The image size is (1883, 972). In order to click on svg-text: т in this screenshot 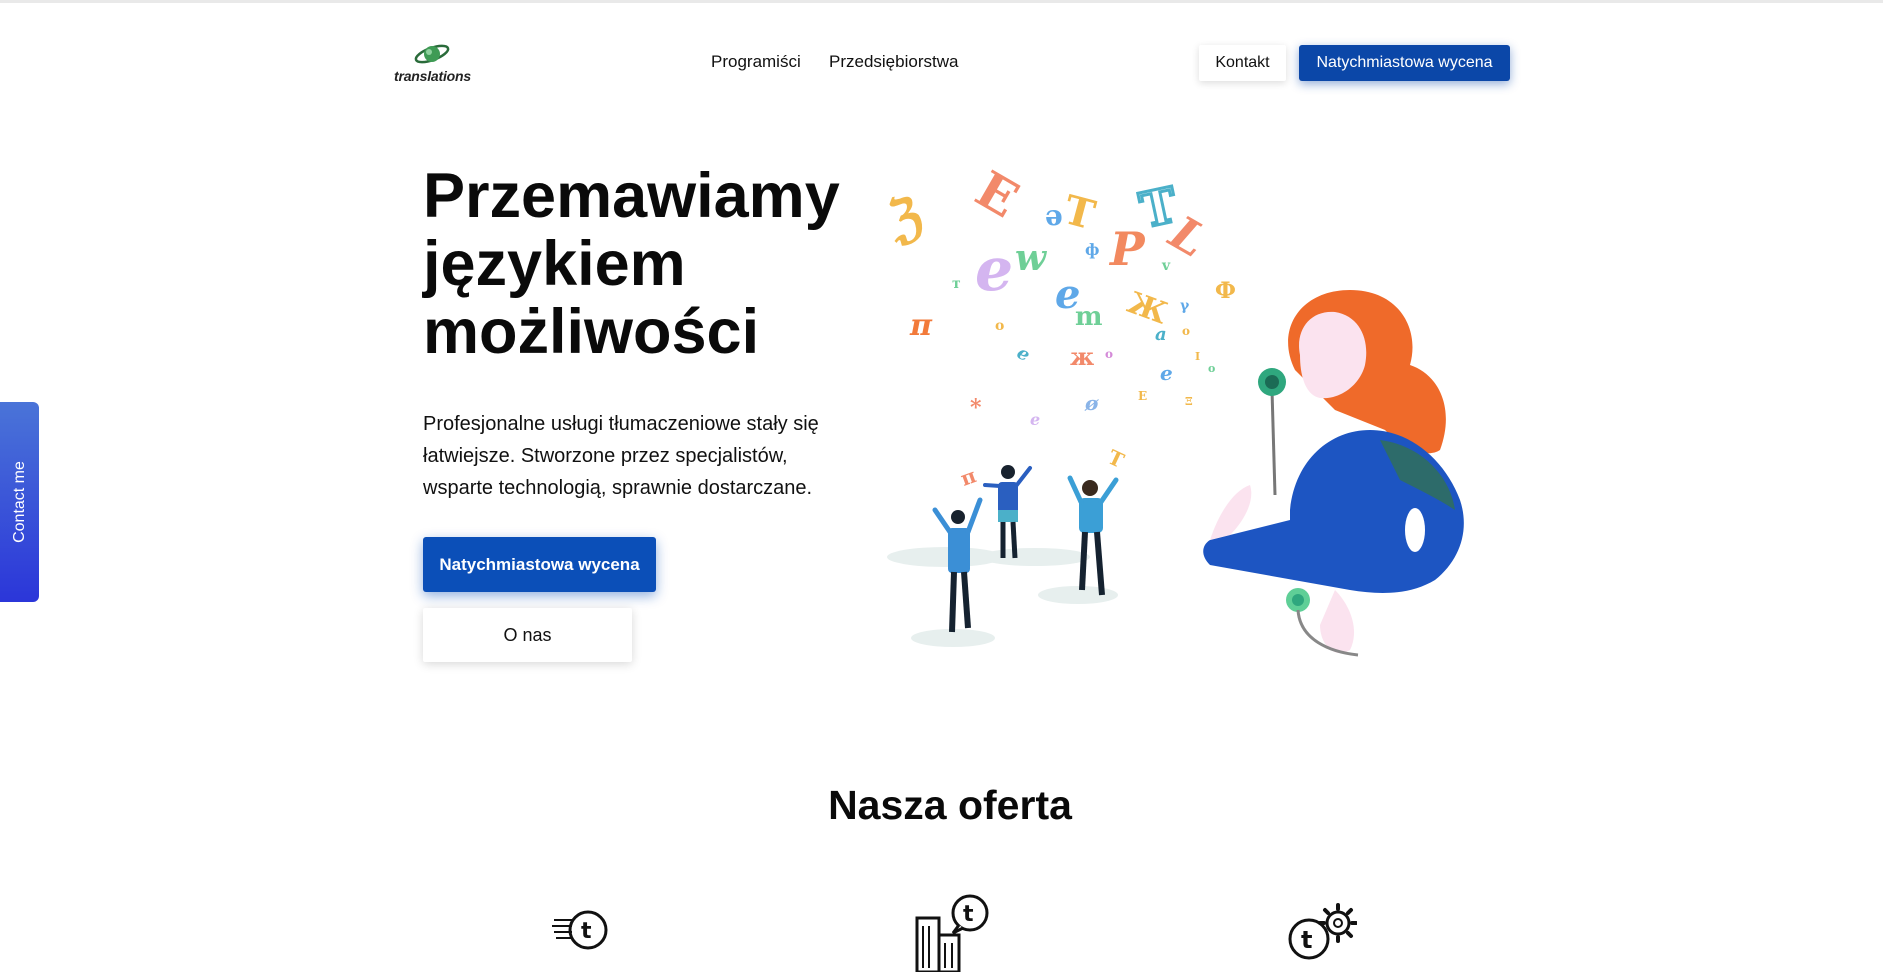, I will do `click(956, 284)`.